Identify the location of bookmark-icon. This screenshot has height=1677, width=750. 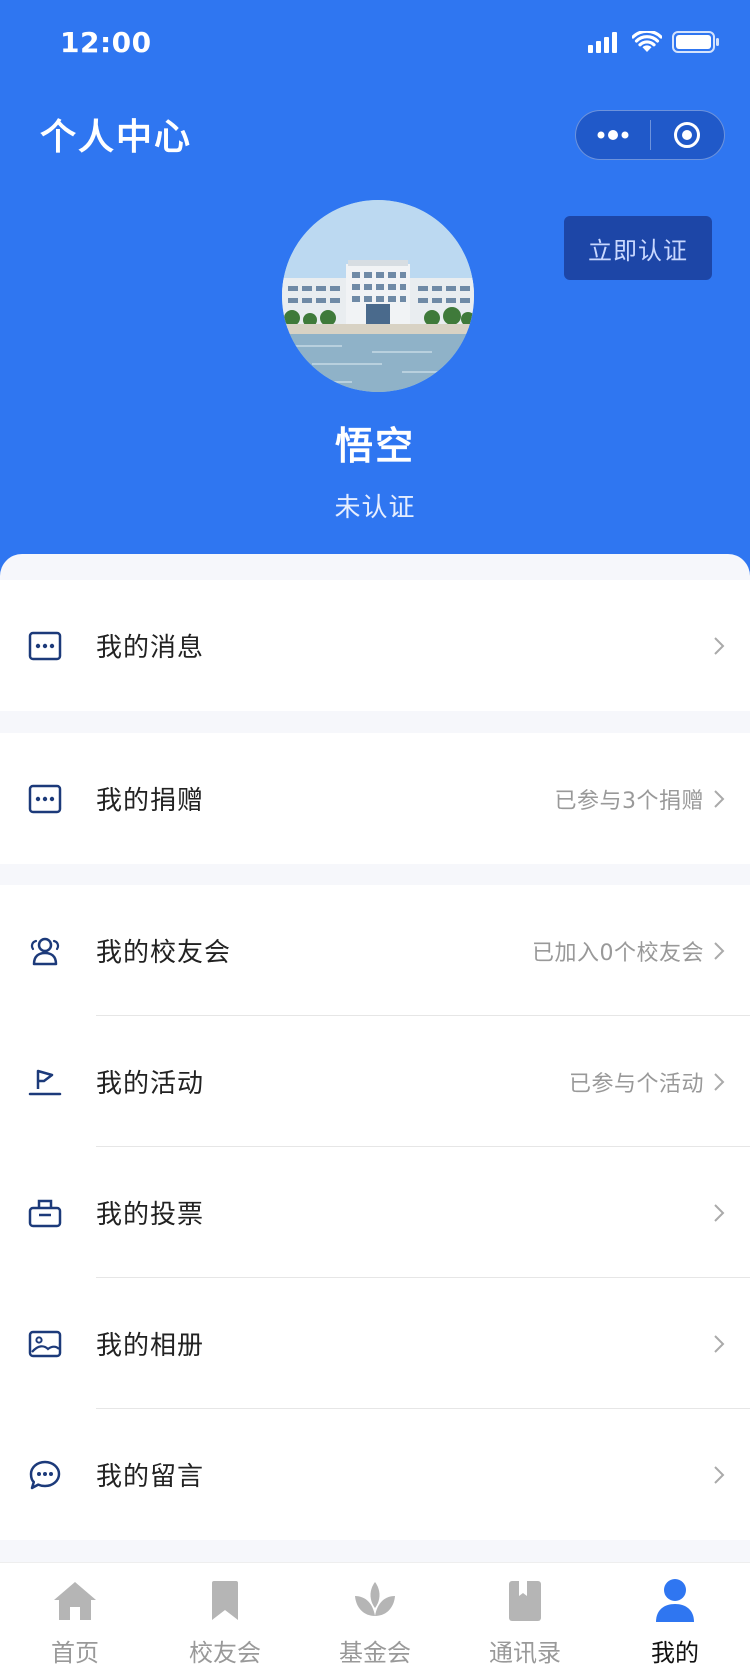
(225, 1601).